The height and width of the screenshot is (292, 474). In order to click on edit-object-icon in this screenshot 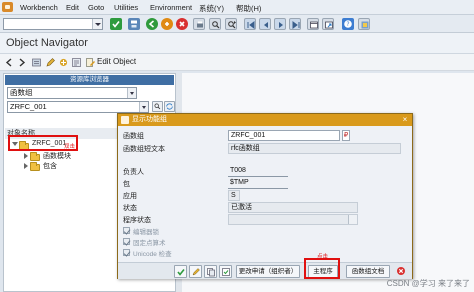, I will do `click(90, 62)`.